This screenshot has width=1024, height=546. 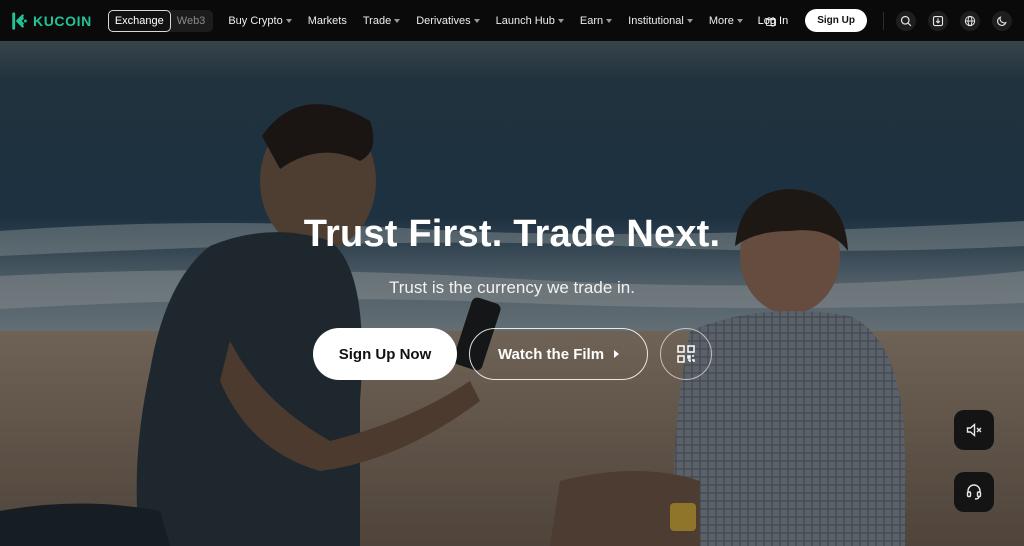 What do you see at coordinates (255, 20) in the screenshot?
I see `nav-label: Buy Crypto` at bounding box center [255, 20].